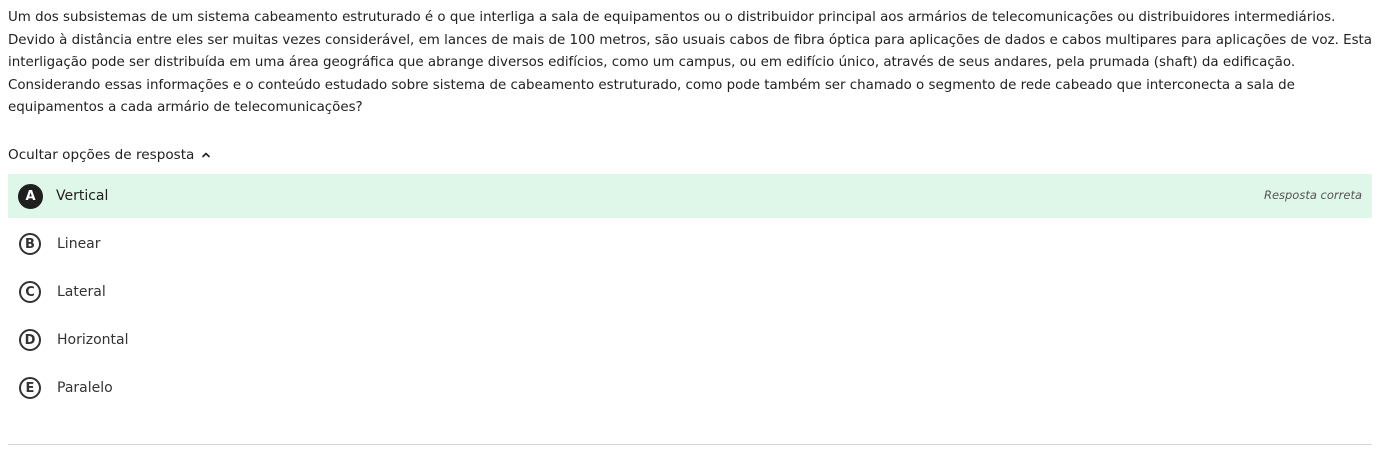  I want to click on hide-answer-options-toggle: Ocultar opções de resposta, so click(110, 155).